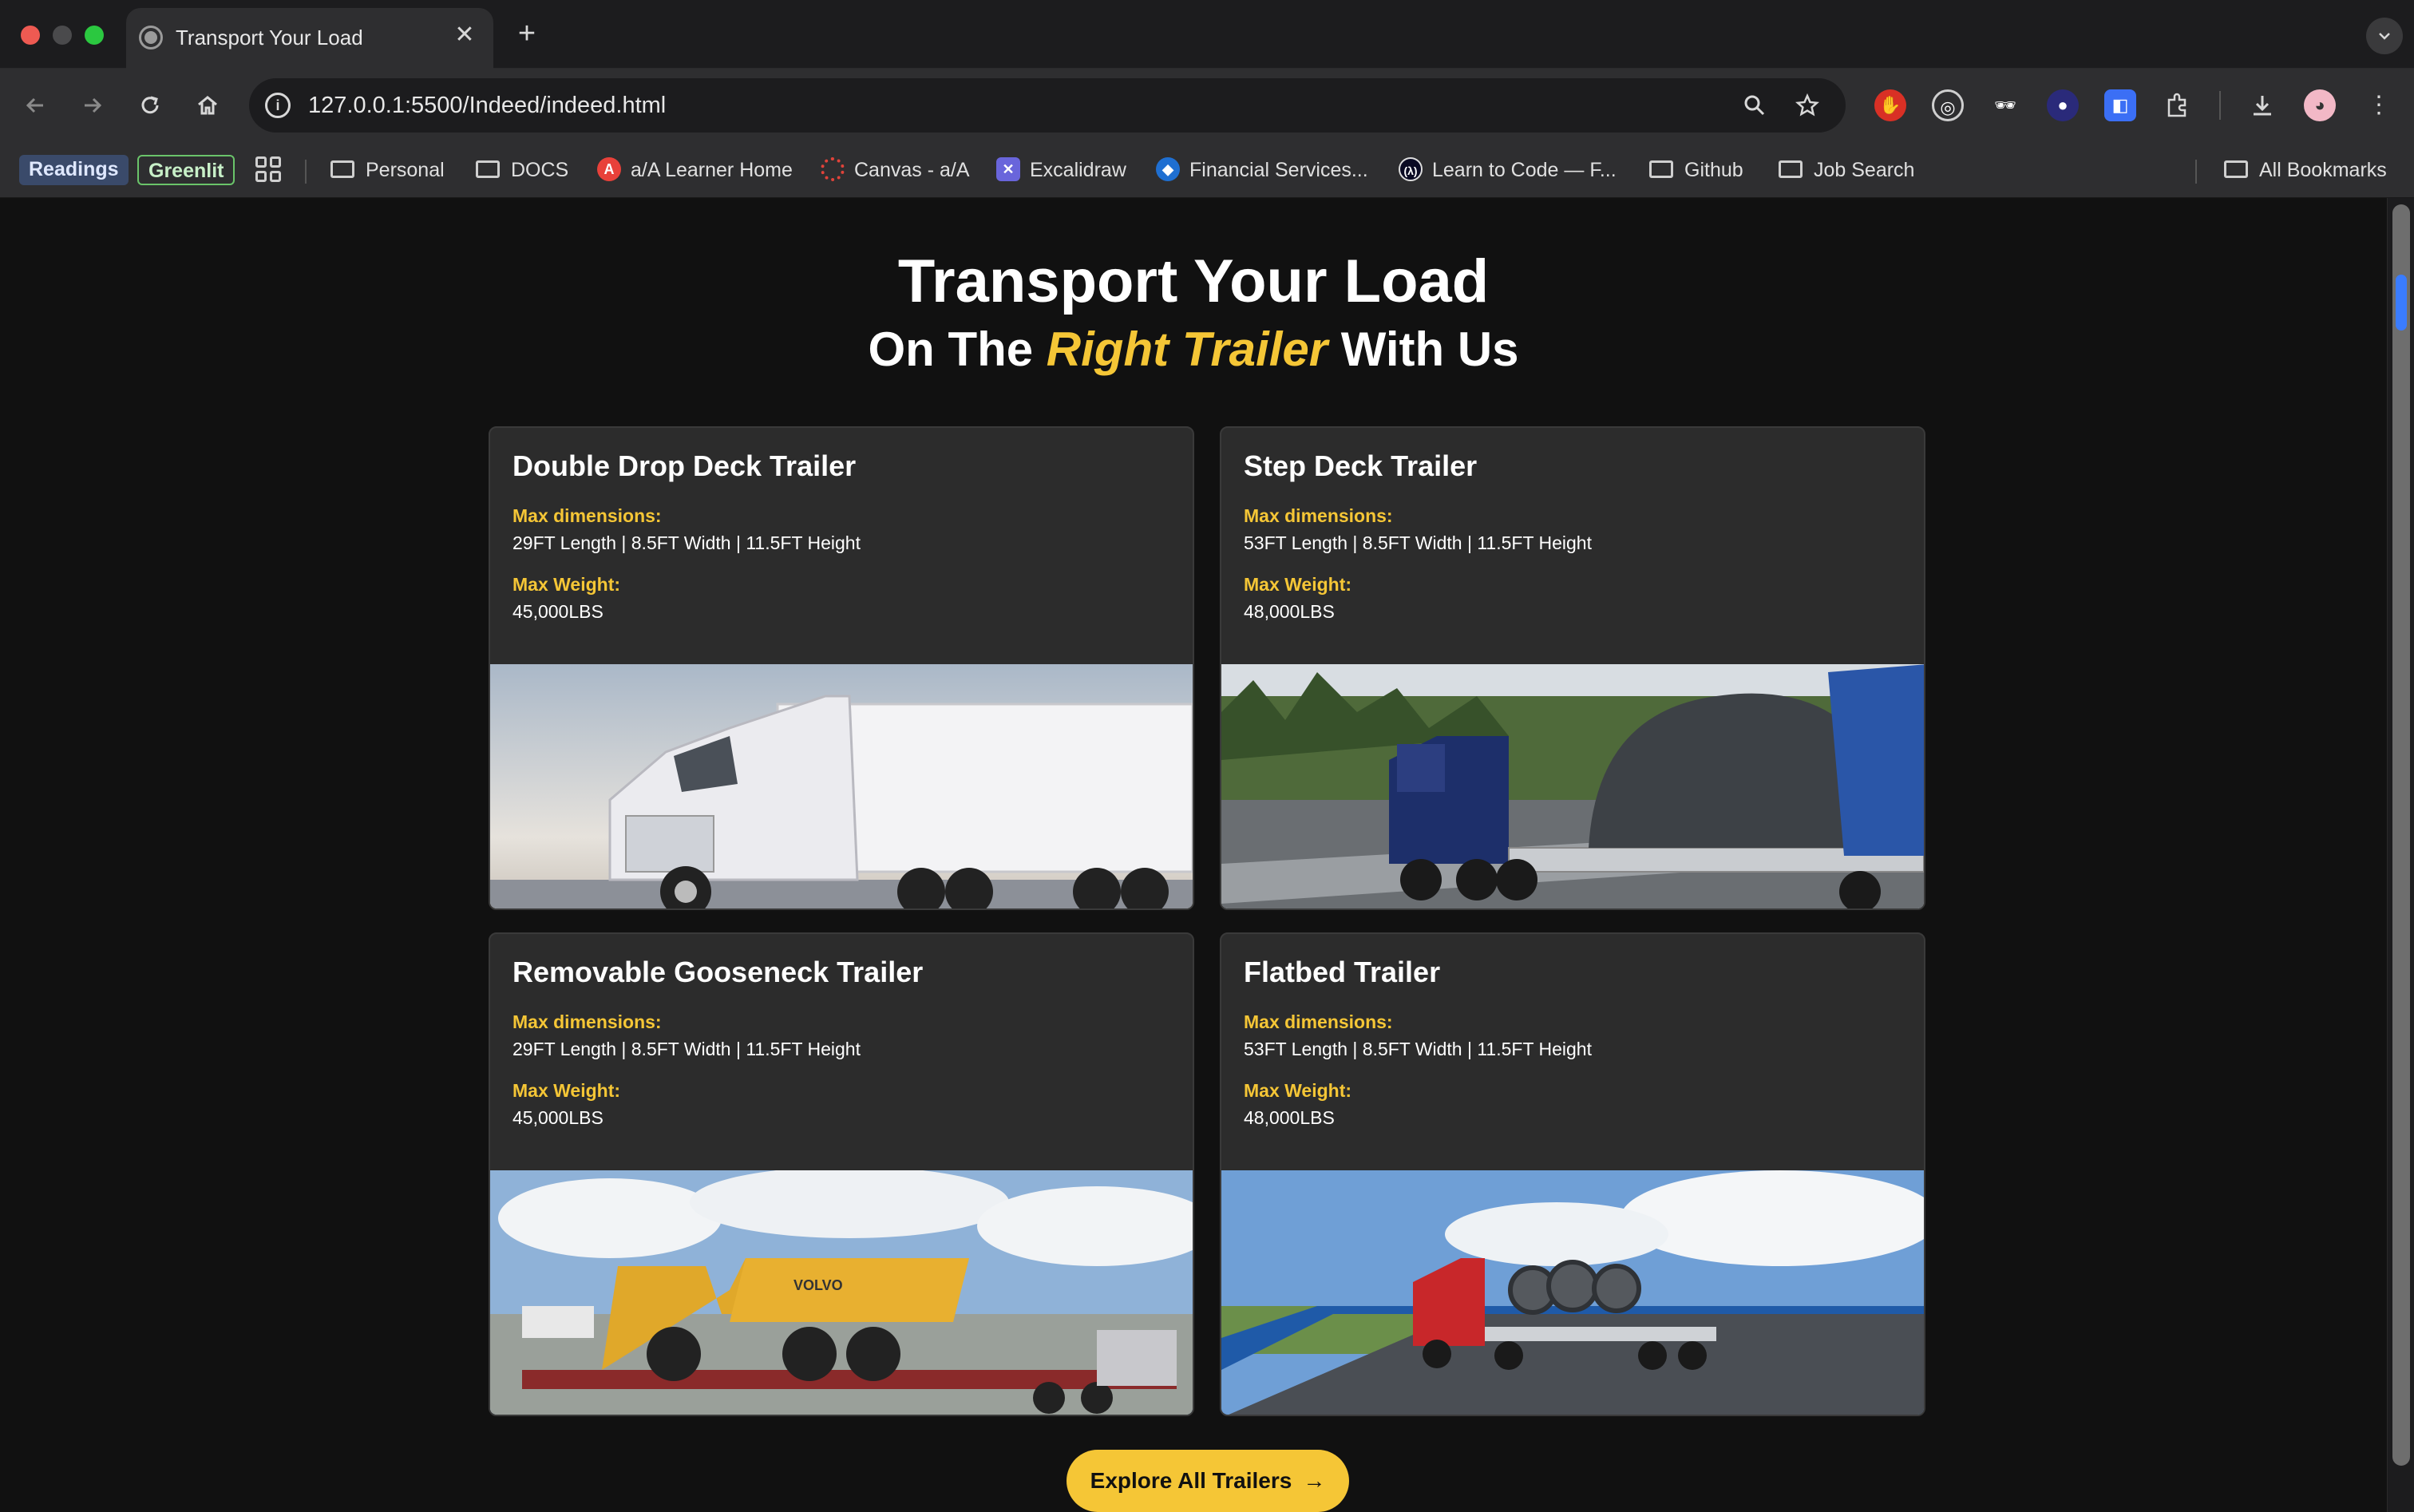  What do you see at coordinates (1696, 170) in the screenshot?
I see `bookmark-github: Github` at bounding box center [1696, 170].